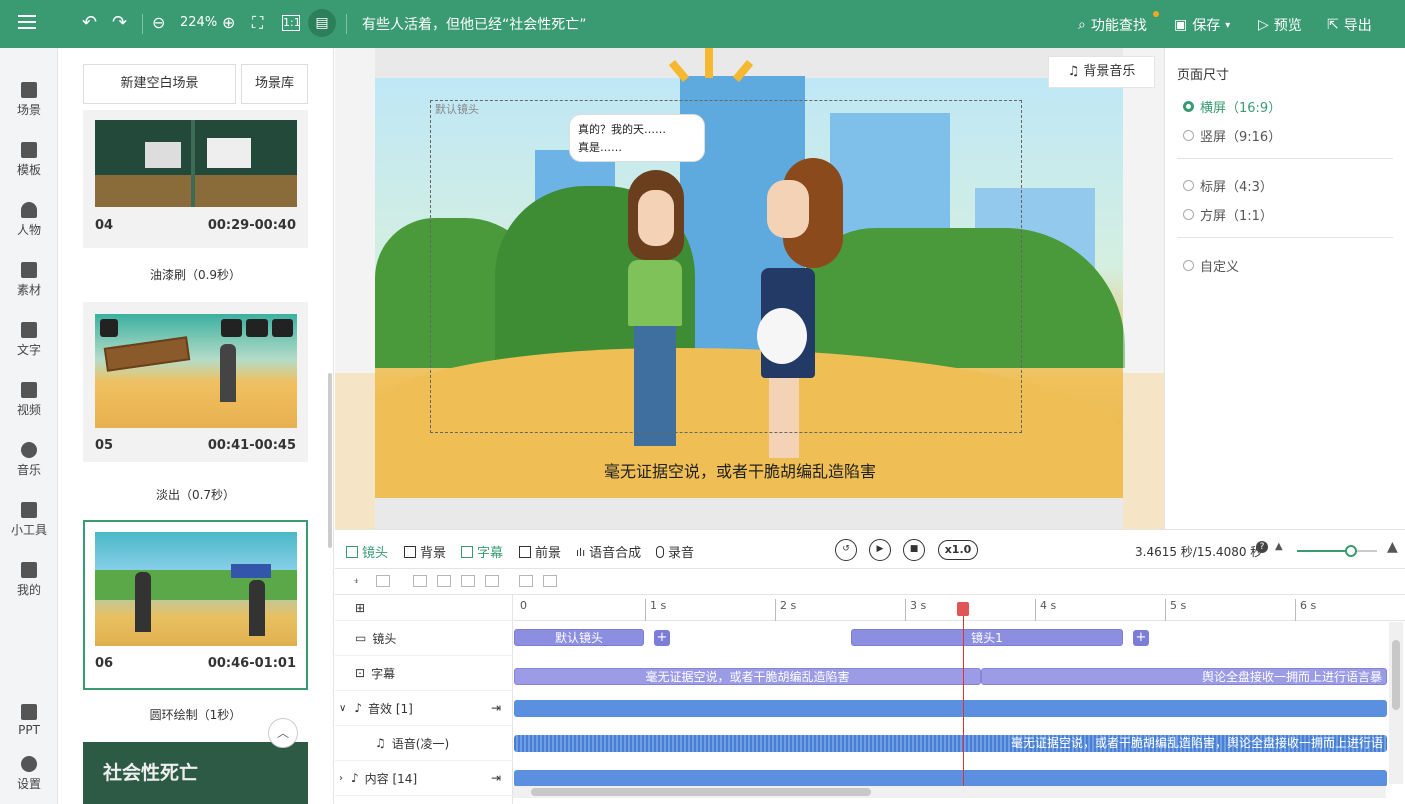 The width and height of the screenshot is (1405, 804). What do you see at coordinates (1349, 25) in the screenshot?
I see `export-button: ⇱ 导出` at bounding box center [1349, 25].